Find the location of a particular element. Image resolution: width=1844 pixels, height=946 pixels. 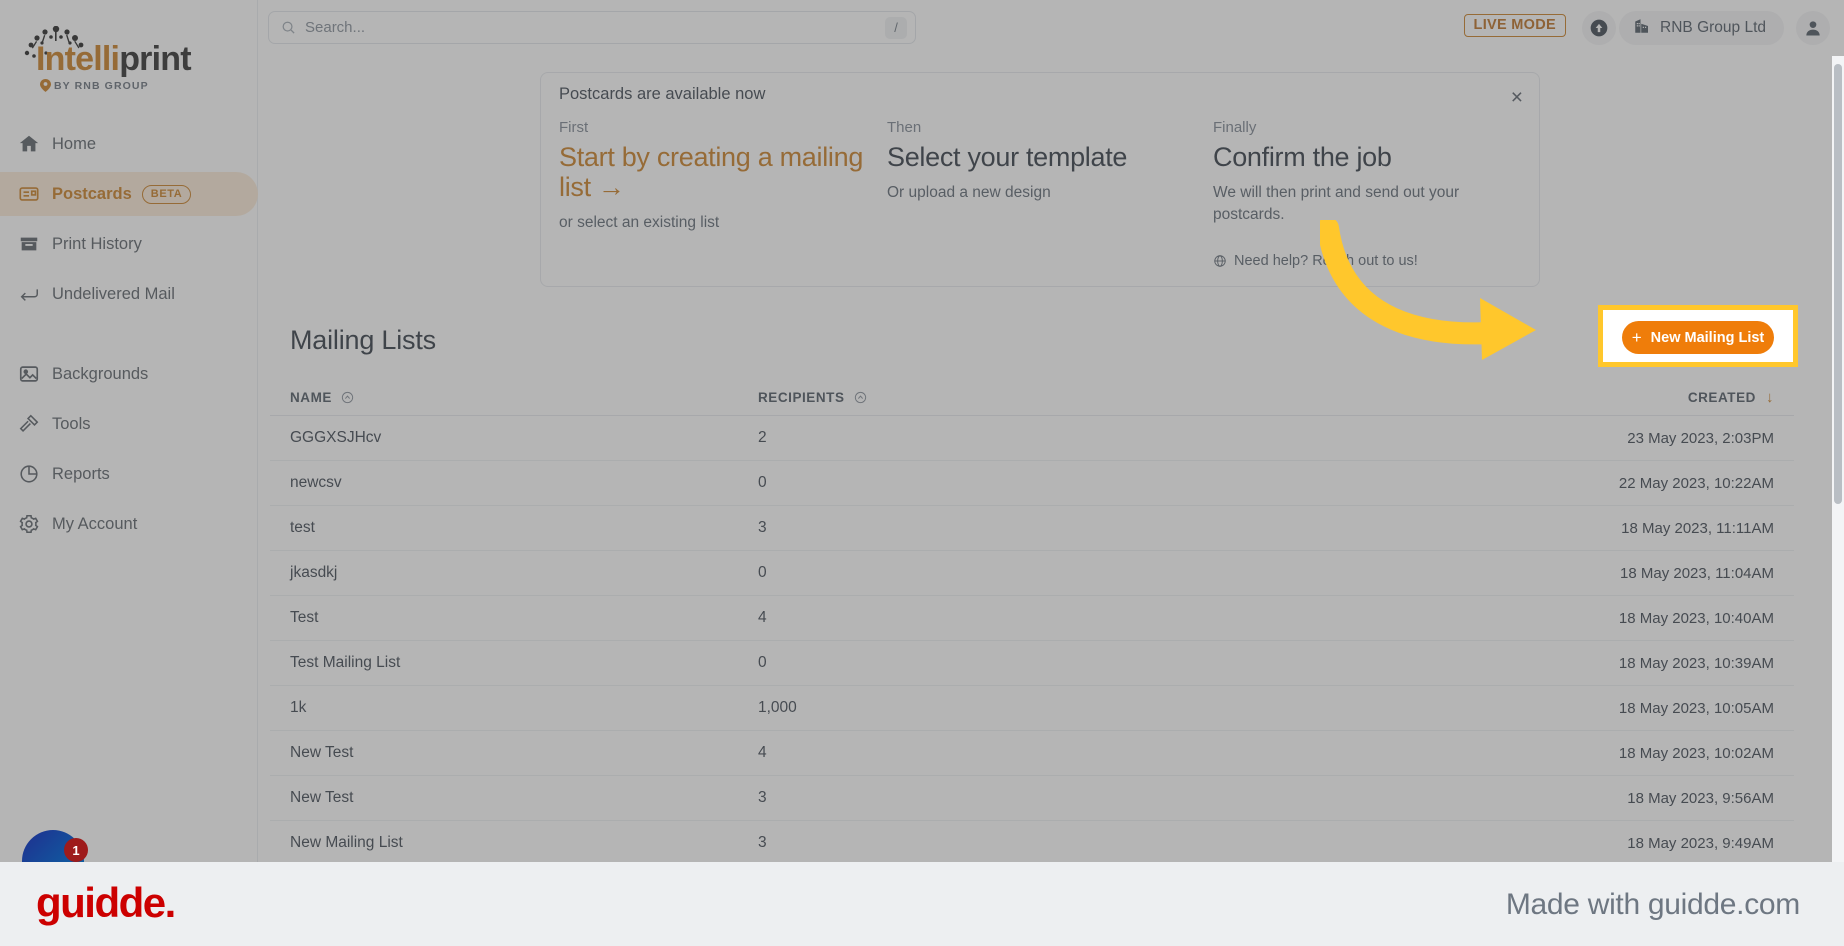

cell-name: New Mailing List is located at coordinates (346, 842).